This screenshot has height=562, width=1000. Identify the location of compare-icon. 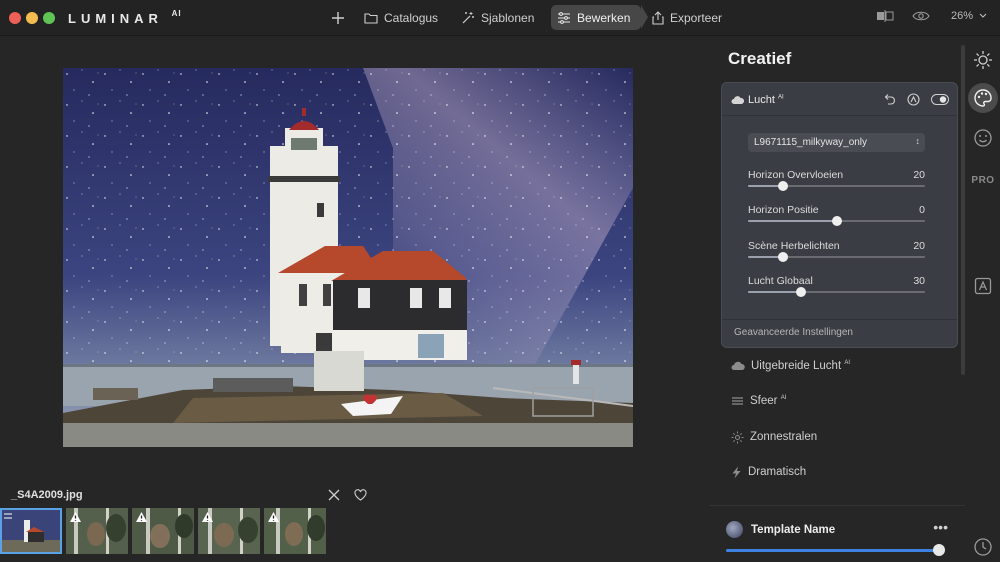
(885, 16).